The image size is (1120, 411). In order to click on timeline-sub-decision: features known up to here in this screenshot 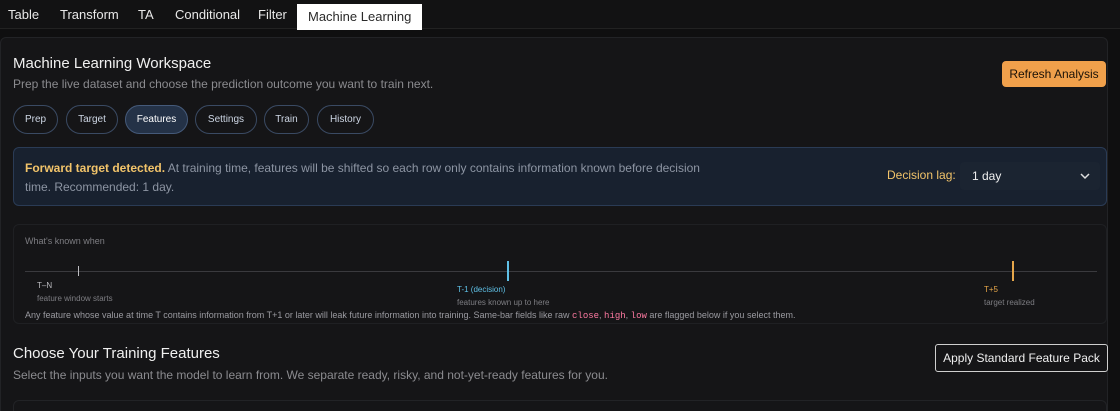, I will do `click(503, 302)`.